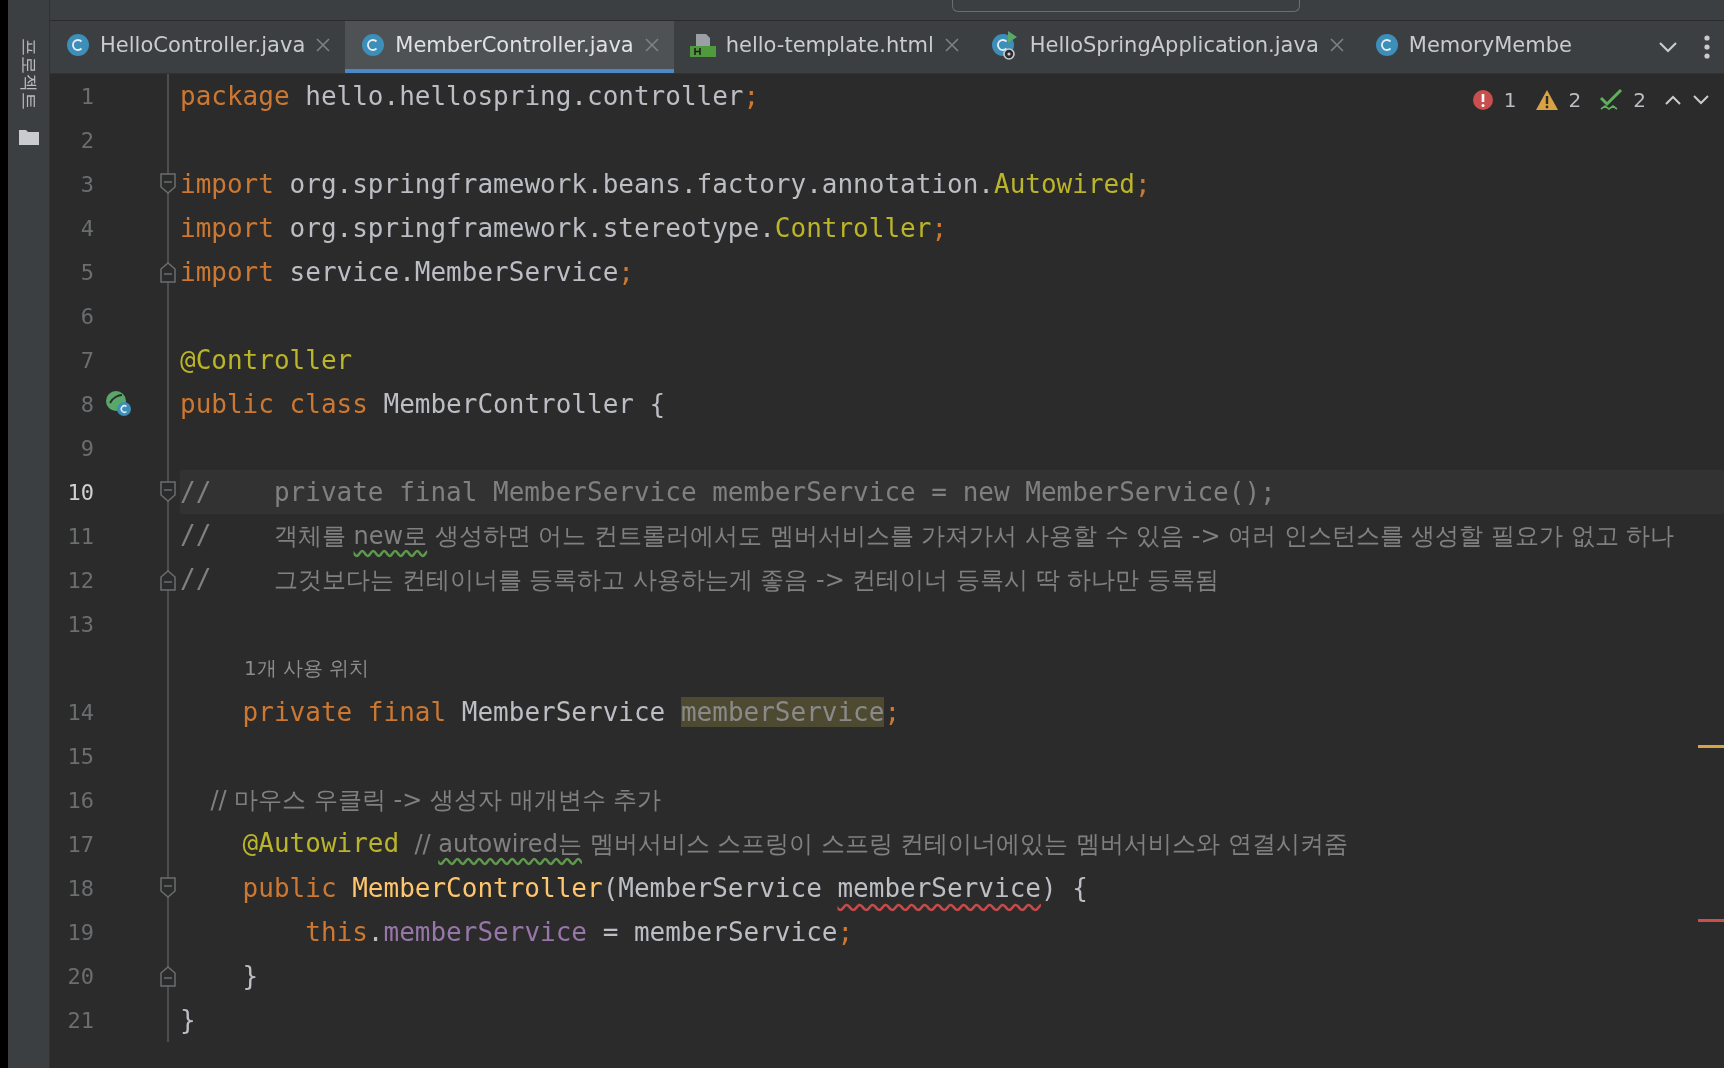 The height and width of the screenshot is (1068, 1724). What do you see at coordinates (80, 844) in the screenshot?
I see `line-number: 17` at bounding box center [80, 844].